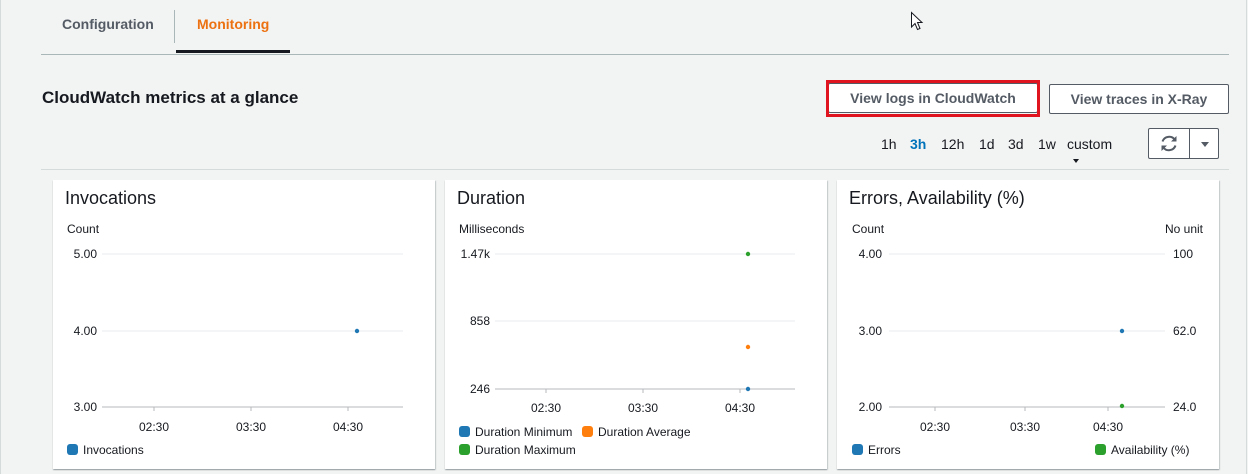 The width and height of the screenshot is (1248, 474). Describe the element at coordinates (476, 254) in the screenshot. I see `y-tick-label: 1.47k` at that location.